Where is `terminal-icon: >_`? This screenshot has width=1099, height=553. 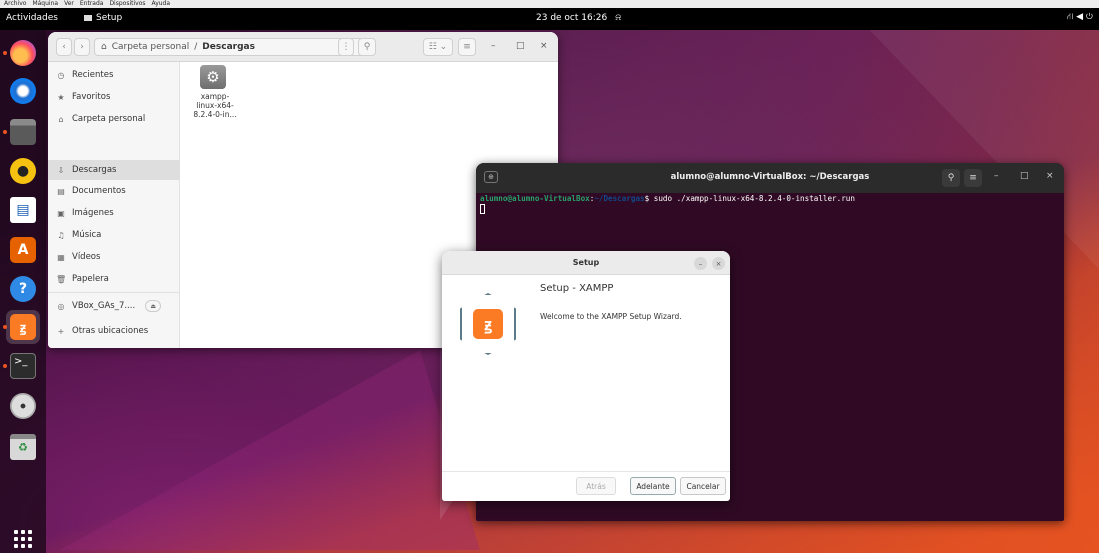
terminal-icon: >_ is located at coordinates (23, 366).